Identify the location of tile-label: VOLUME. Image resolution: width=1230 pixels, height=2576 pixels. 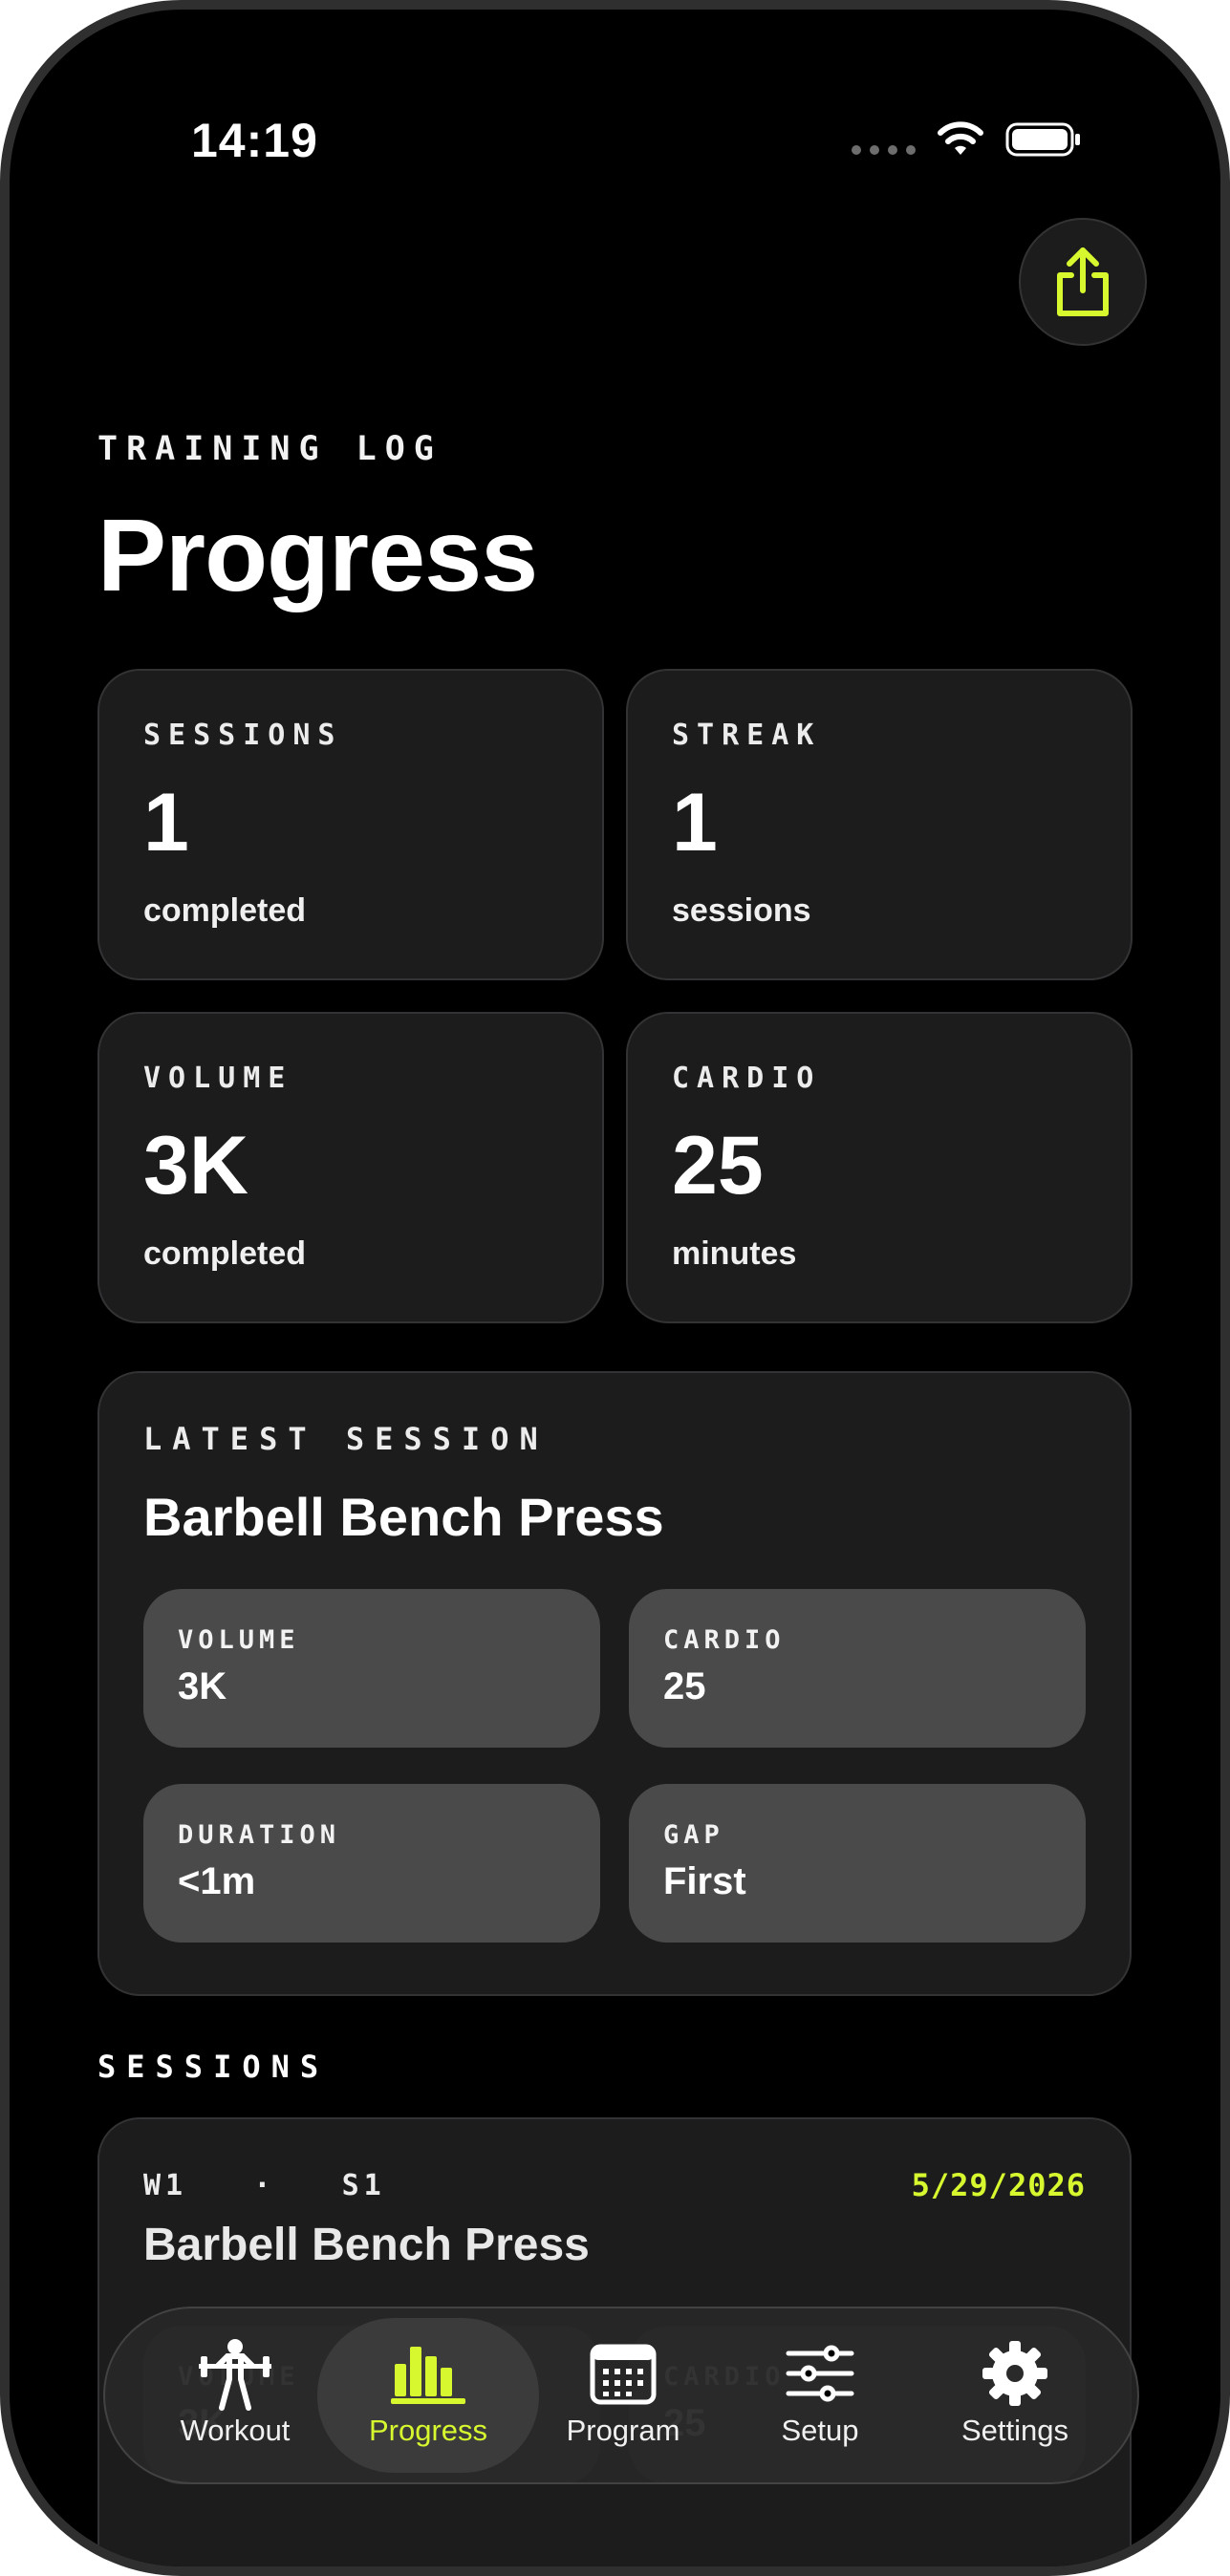
(239, 1640).